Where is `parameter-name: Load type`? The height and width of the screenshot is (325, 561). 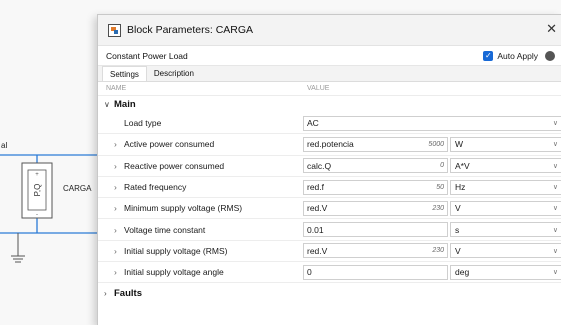
parameter-name: Load type is located at coordinates (200, 123).